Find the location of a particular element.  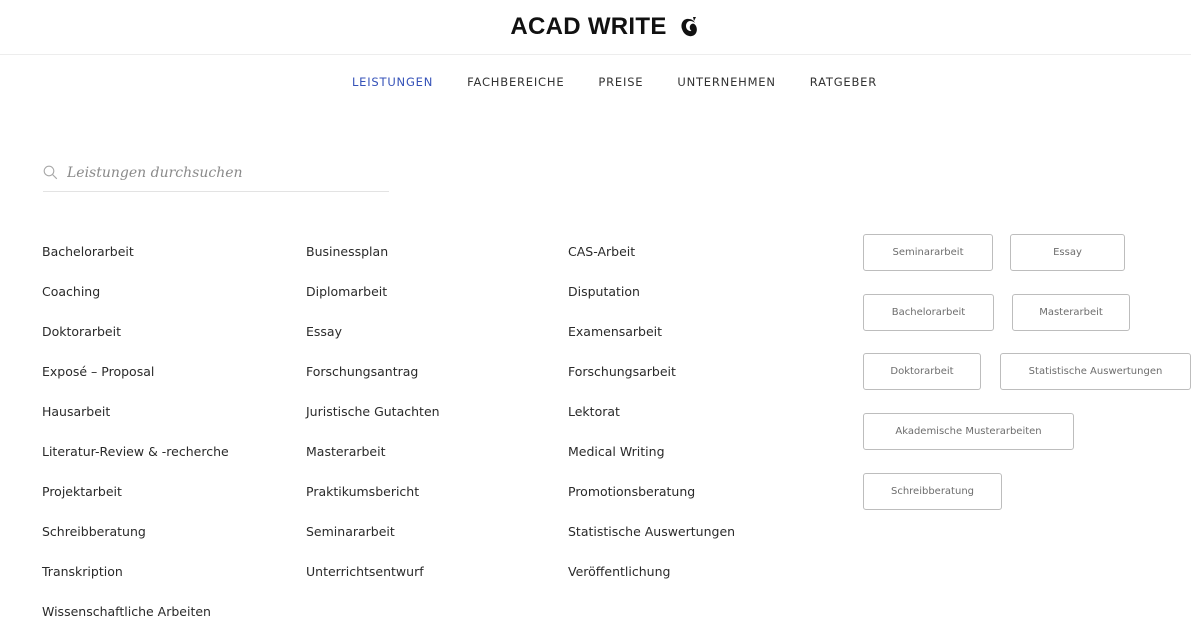

logo-text: ACAD WRITE is located at coordinates (588, 26).